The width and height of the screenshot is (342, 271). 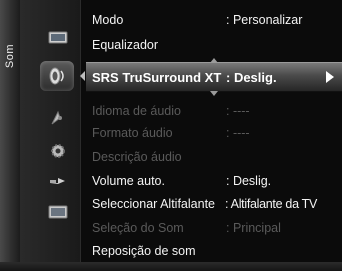 I want to click on channel-icon, so click(x=58, y=118).